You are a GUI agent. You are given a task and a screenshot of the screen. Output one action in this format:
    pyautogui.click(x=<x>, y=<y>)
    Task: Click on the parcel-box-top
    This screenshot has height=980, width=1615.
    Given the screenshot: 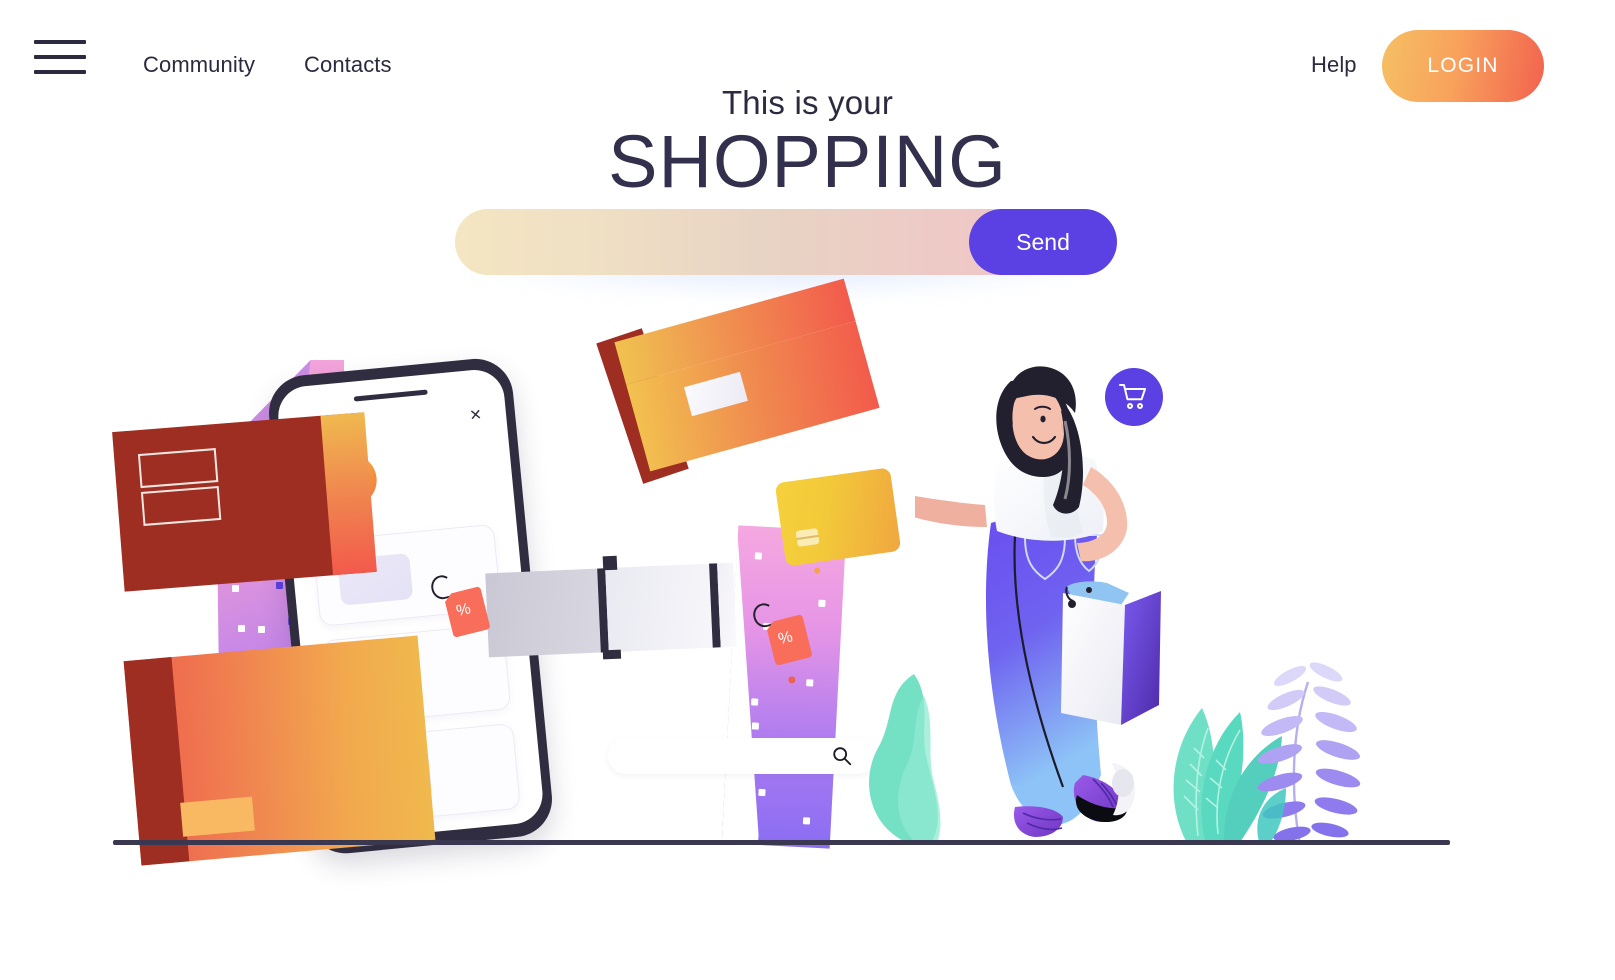 What is the action you would take?
    pyautogui.click(x=738, y=381)
    